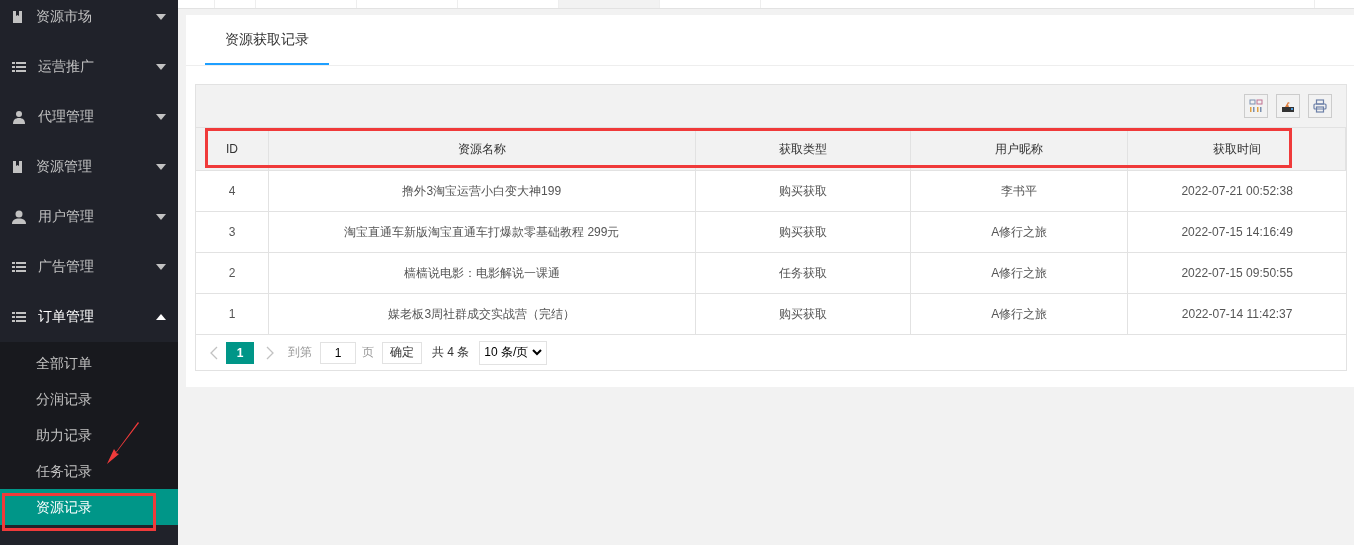  What do you see at coordinates (368, 352) in the screenshot?
I see `page-unit-label: 页` at bounding box center [368, 352].